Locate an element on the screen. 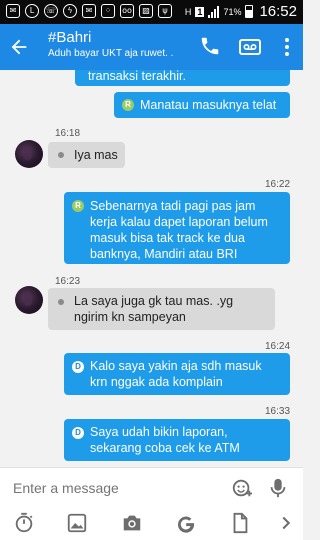 The image size is (320, 540). outgoing-message: R Manatau masuknya telat is located at coordinates (202, 105).